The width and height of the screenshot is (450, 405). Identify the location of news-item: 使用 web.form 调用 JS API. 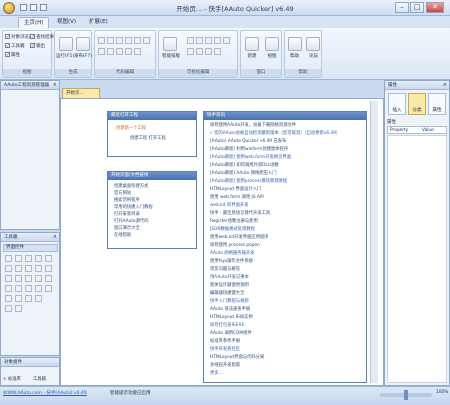
(237, 197).